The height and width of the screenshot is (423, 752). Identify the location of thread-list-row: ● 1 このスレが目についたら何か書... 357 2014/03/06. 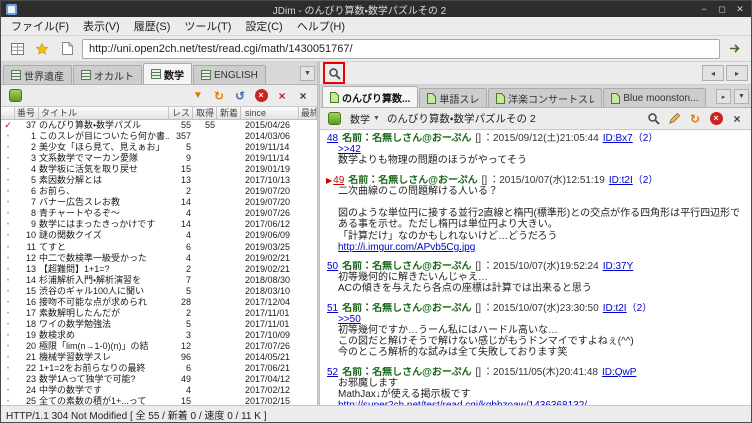
(159, 136).